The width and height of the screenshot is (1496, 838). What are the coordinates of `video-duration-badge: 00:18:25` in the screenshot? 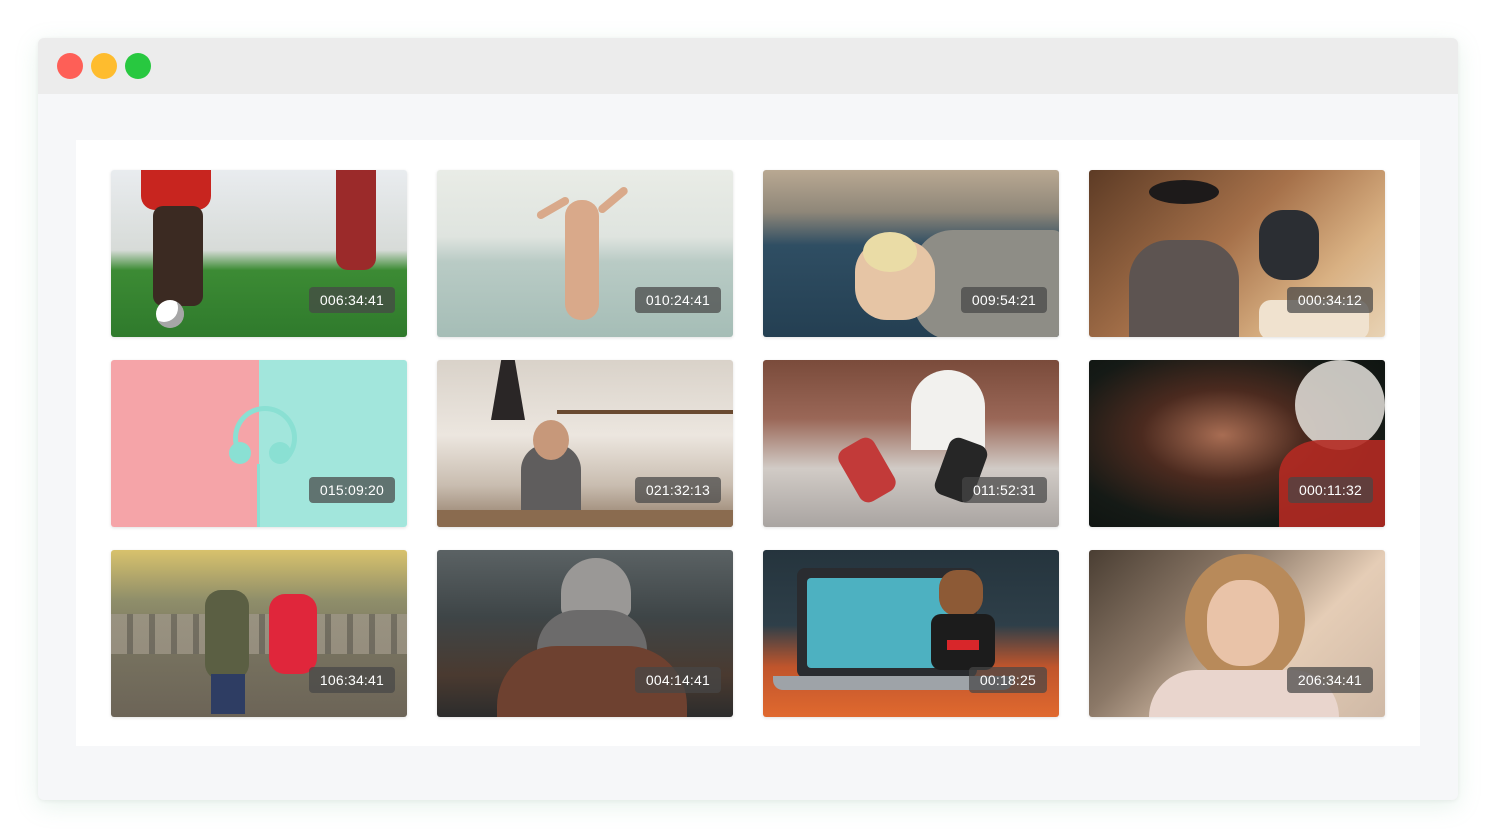 It's located at (1007, 680).